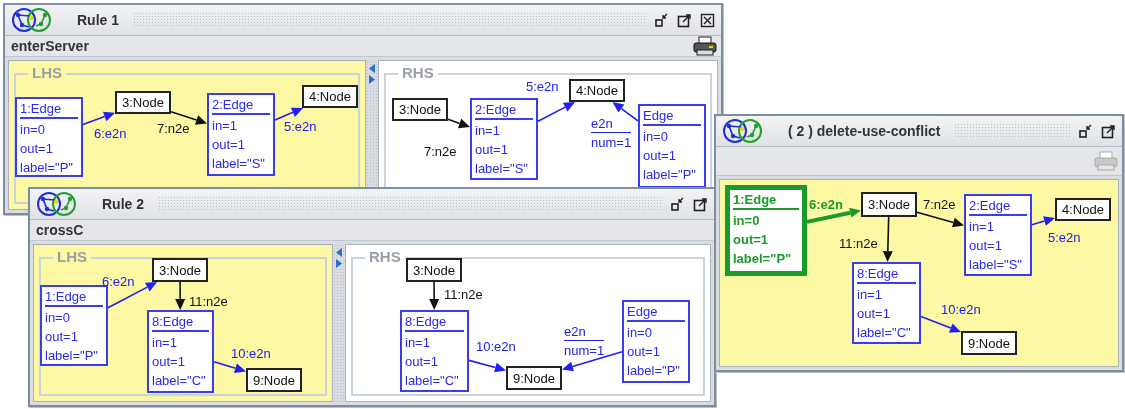  I want to click on window-title: ( 2 ) delete-use-conflict, so click(864, 131).